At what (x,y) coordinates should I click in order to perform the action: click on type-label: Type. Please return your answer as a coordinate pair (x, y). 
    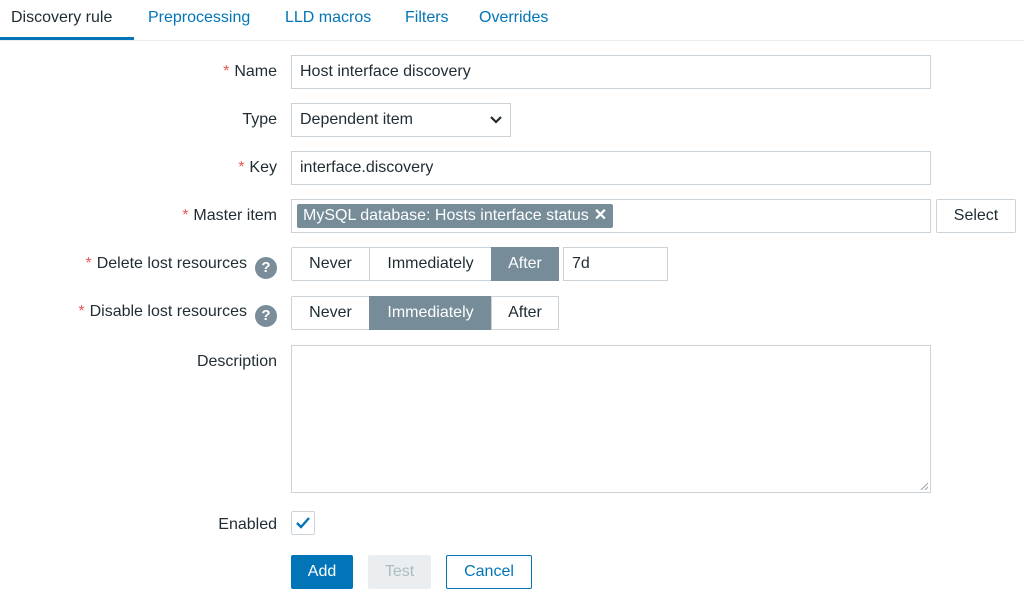
    Looking at the image, I should click on (259, 119).